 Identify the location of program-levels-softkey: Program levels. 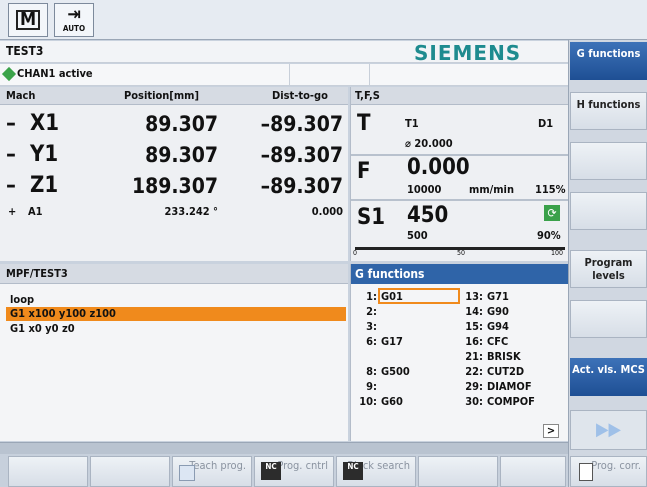
(608, 269).